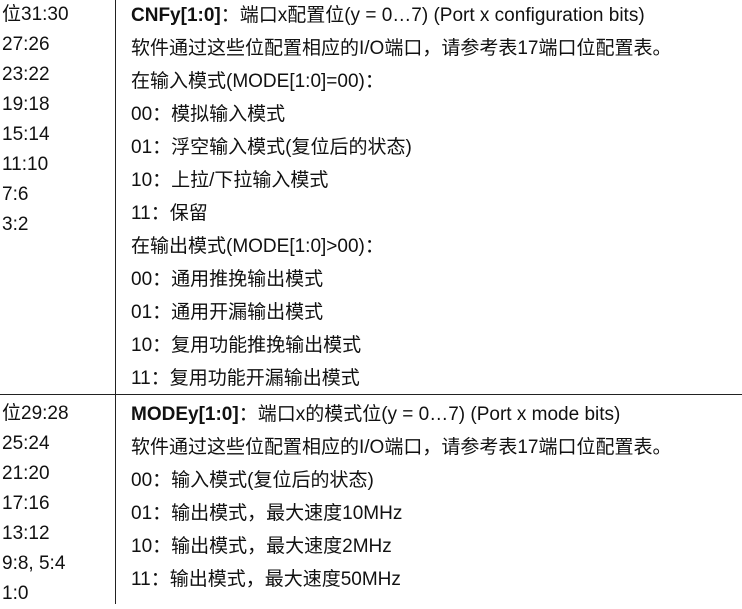 The height and width of the screenshot is (609, 742). I want to click on cnf-desc-line: 在输入模式(MODE[1:0]=00)：, so click(257, 81).